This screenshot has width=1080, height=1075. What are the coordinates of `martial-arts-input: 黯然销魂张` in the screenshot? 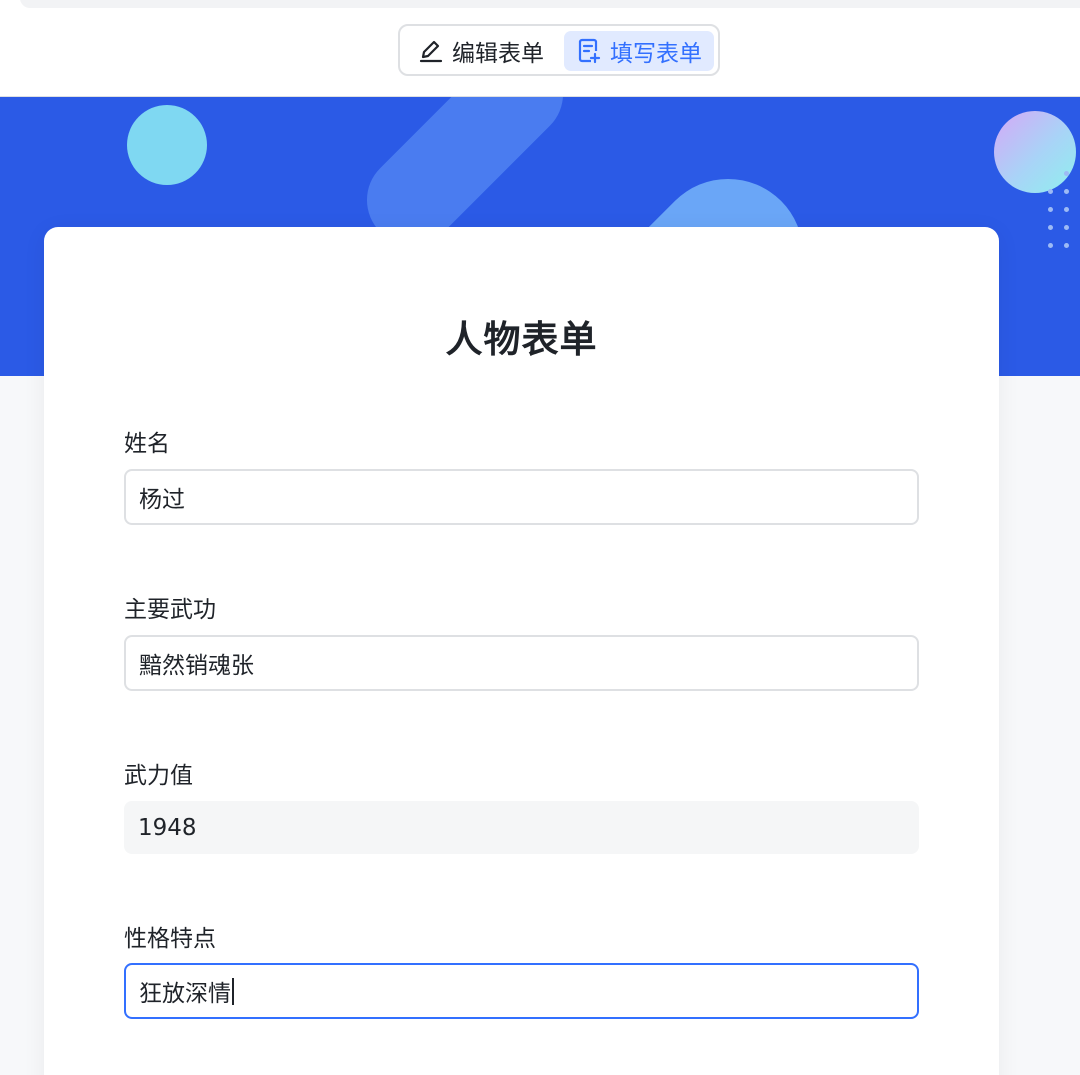 It's located at (521, 663).